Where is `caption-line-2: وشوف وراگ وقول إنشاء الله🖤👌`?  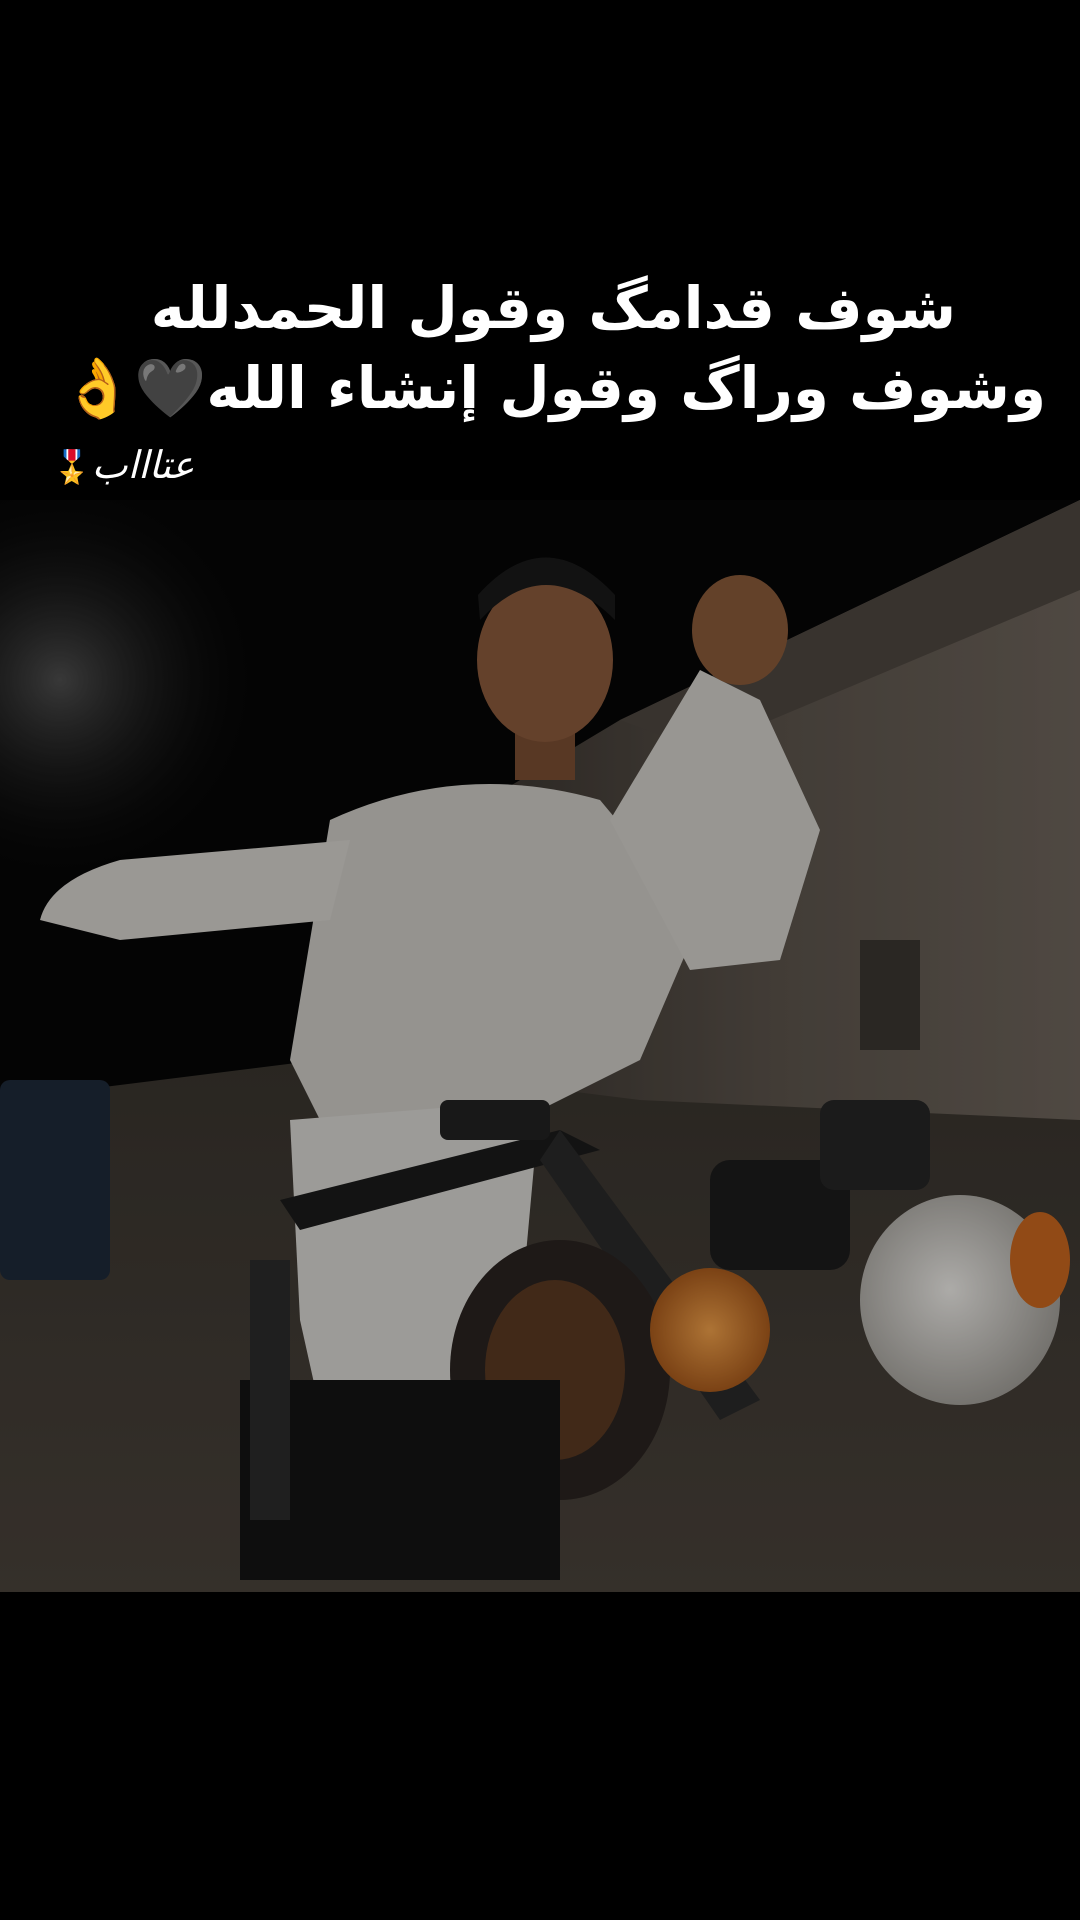 caption-line-2: وشوف وراگ وقول إنشاء الله🖤👌 is located at coordinates (536, 388).